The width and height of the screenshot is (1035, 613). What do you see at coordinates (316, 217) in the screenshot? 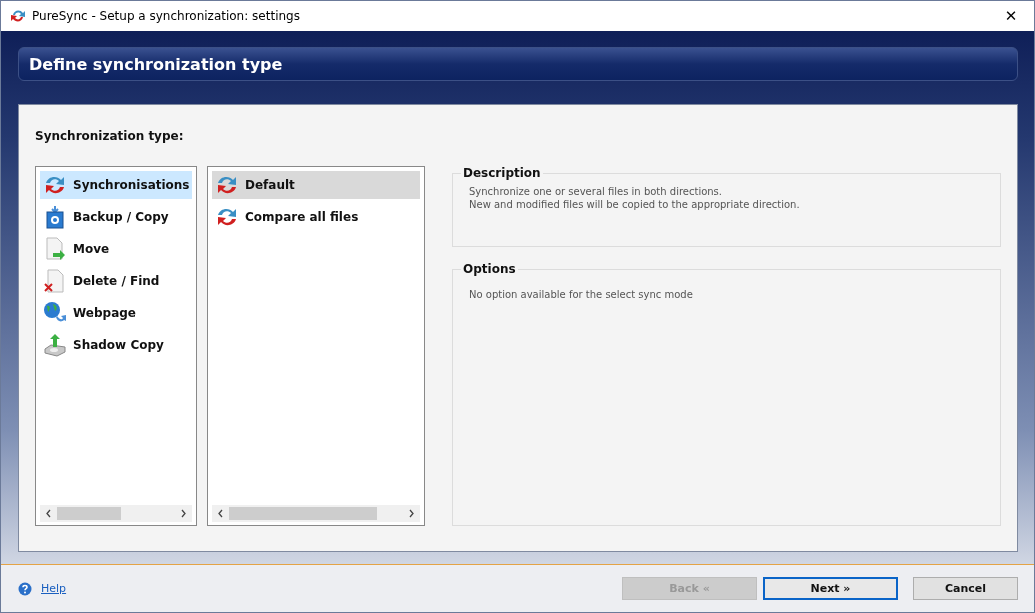
I see `mode-item: Compare all files` at bounding box center [316, 217].